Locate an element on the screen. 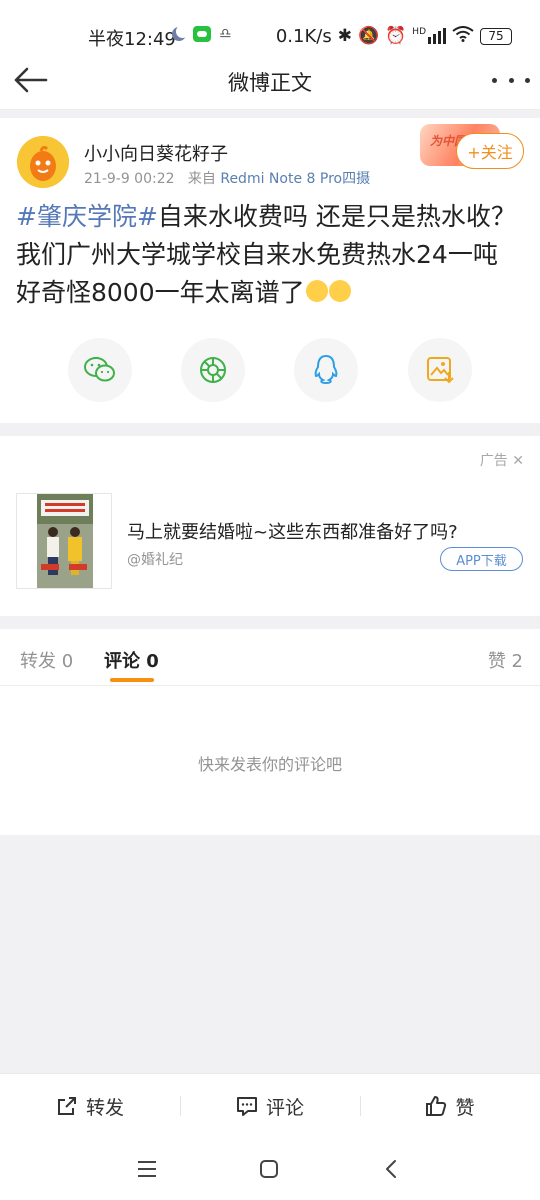 The image size is (540, 1200). comment-icon is located at coordinates (246, 1106).